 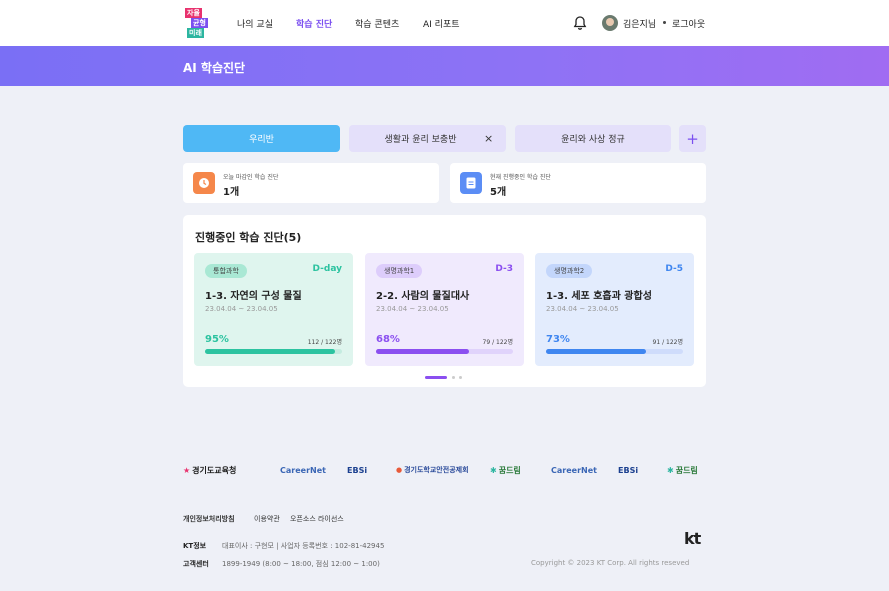 What do you see at coordinates (251, 177) in the screenshot?
I see `stat-label: 오늘 마감인 학습 진단` at bounding box center [251, 177].